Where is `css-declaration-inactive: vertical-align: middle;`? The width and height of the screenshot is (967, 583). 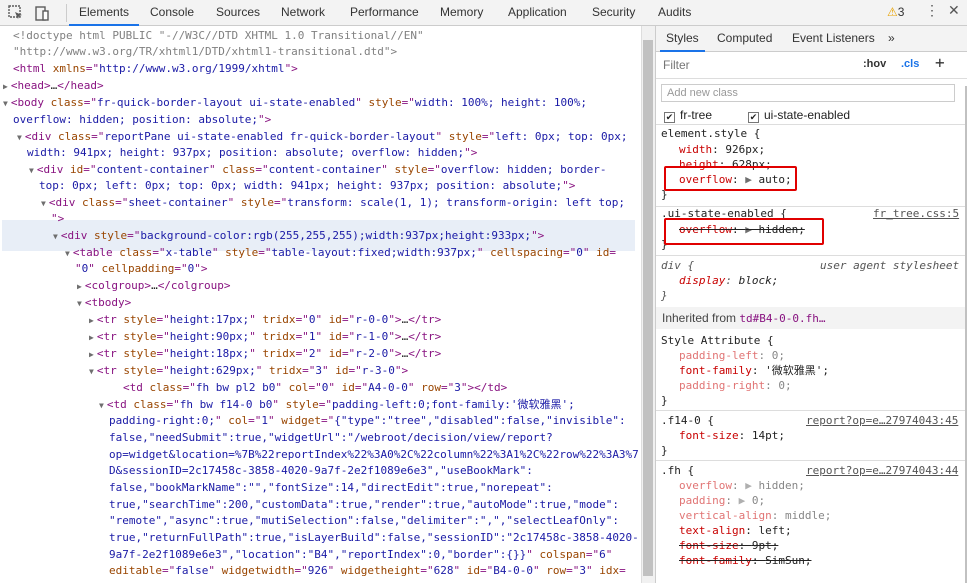
css-declaration-inactive: vertical-align: middle; is located at coordinates (755, 515).